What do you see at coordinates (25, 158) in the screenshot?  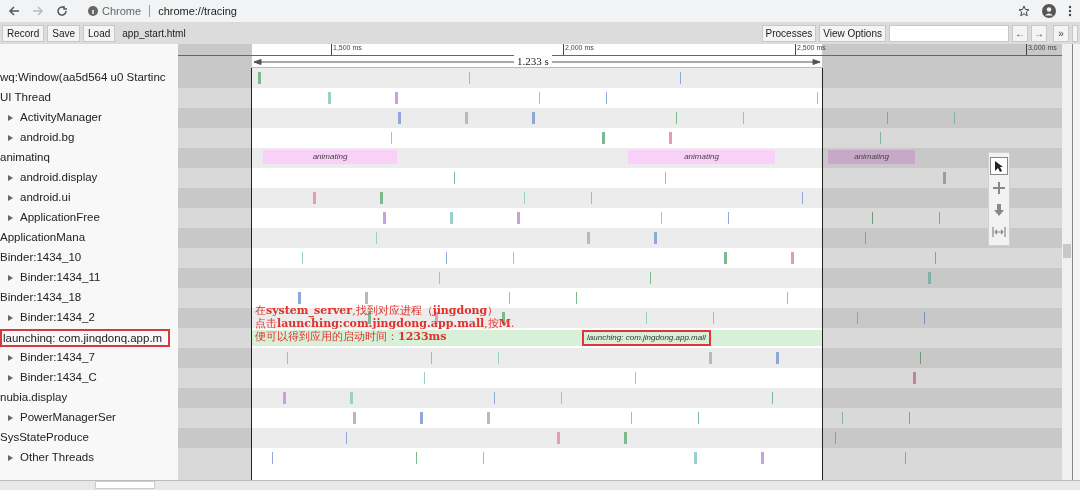 I see `track-label: animatinq` at bounding box center [25, 158].